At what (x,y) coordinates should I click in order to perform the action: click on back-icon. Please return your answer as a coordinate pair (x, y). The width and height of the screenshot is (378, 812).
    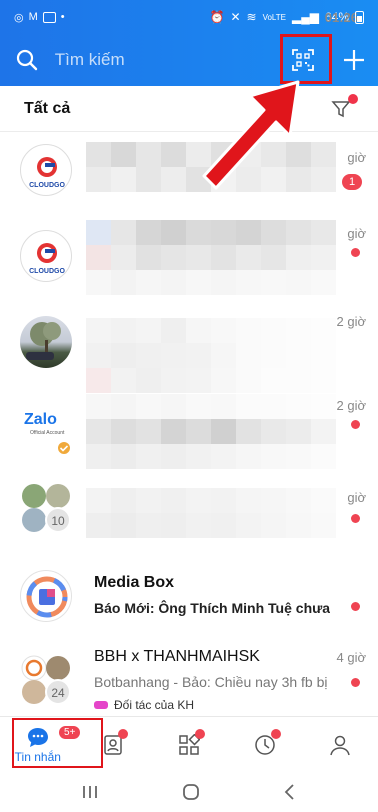
    Looking at the image, I should click on (290, 792).